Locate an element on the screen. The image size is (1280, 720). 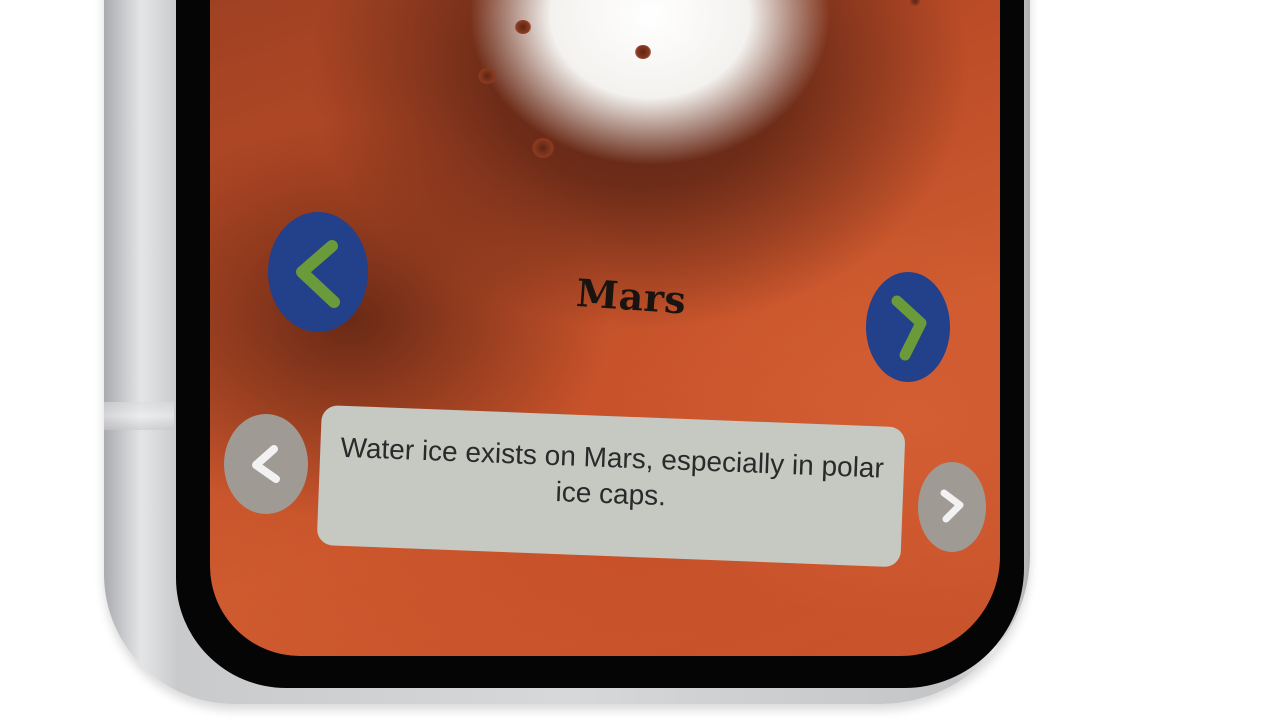
previous-planet-button is located at coordinates (318, 272).